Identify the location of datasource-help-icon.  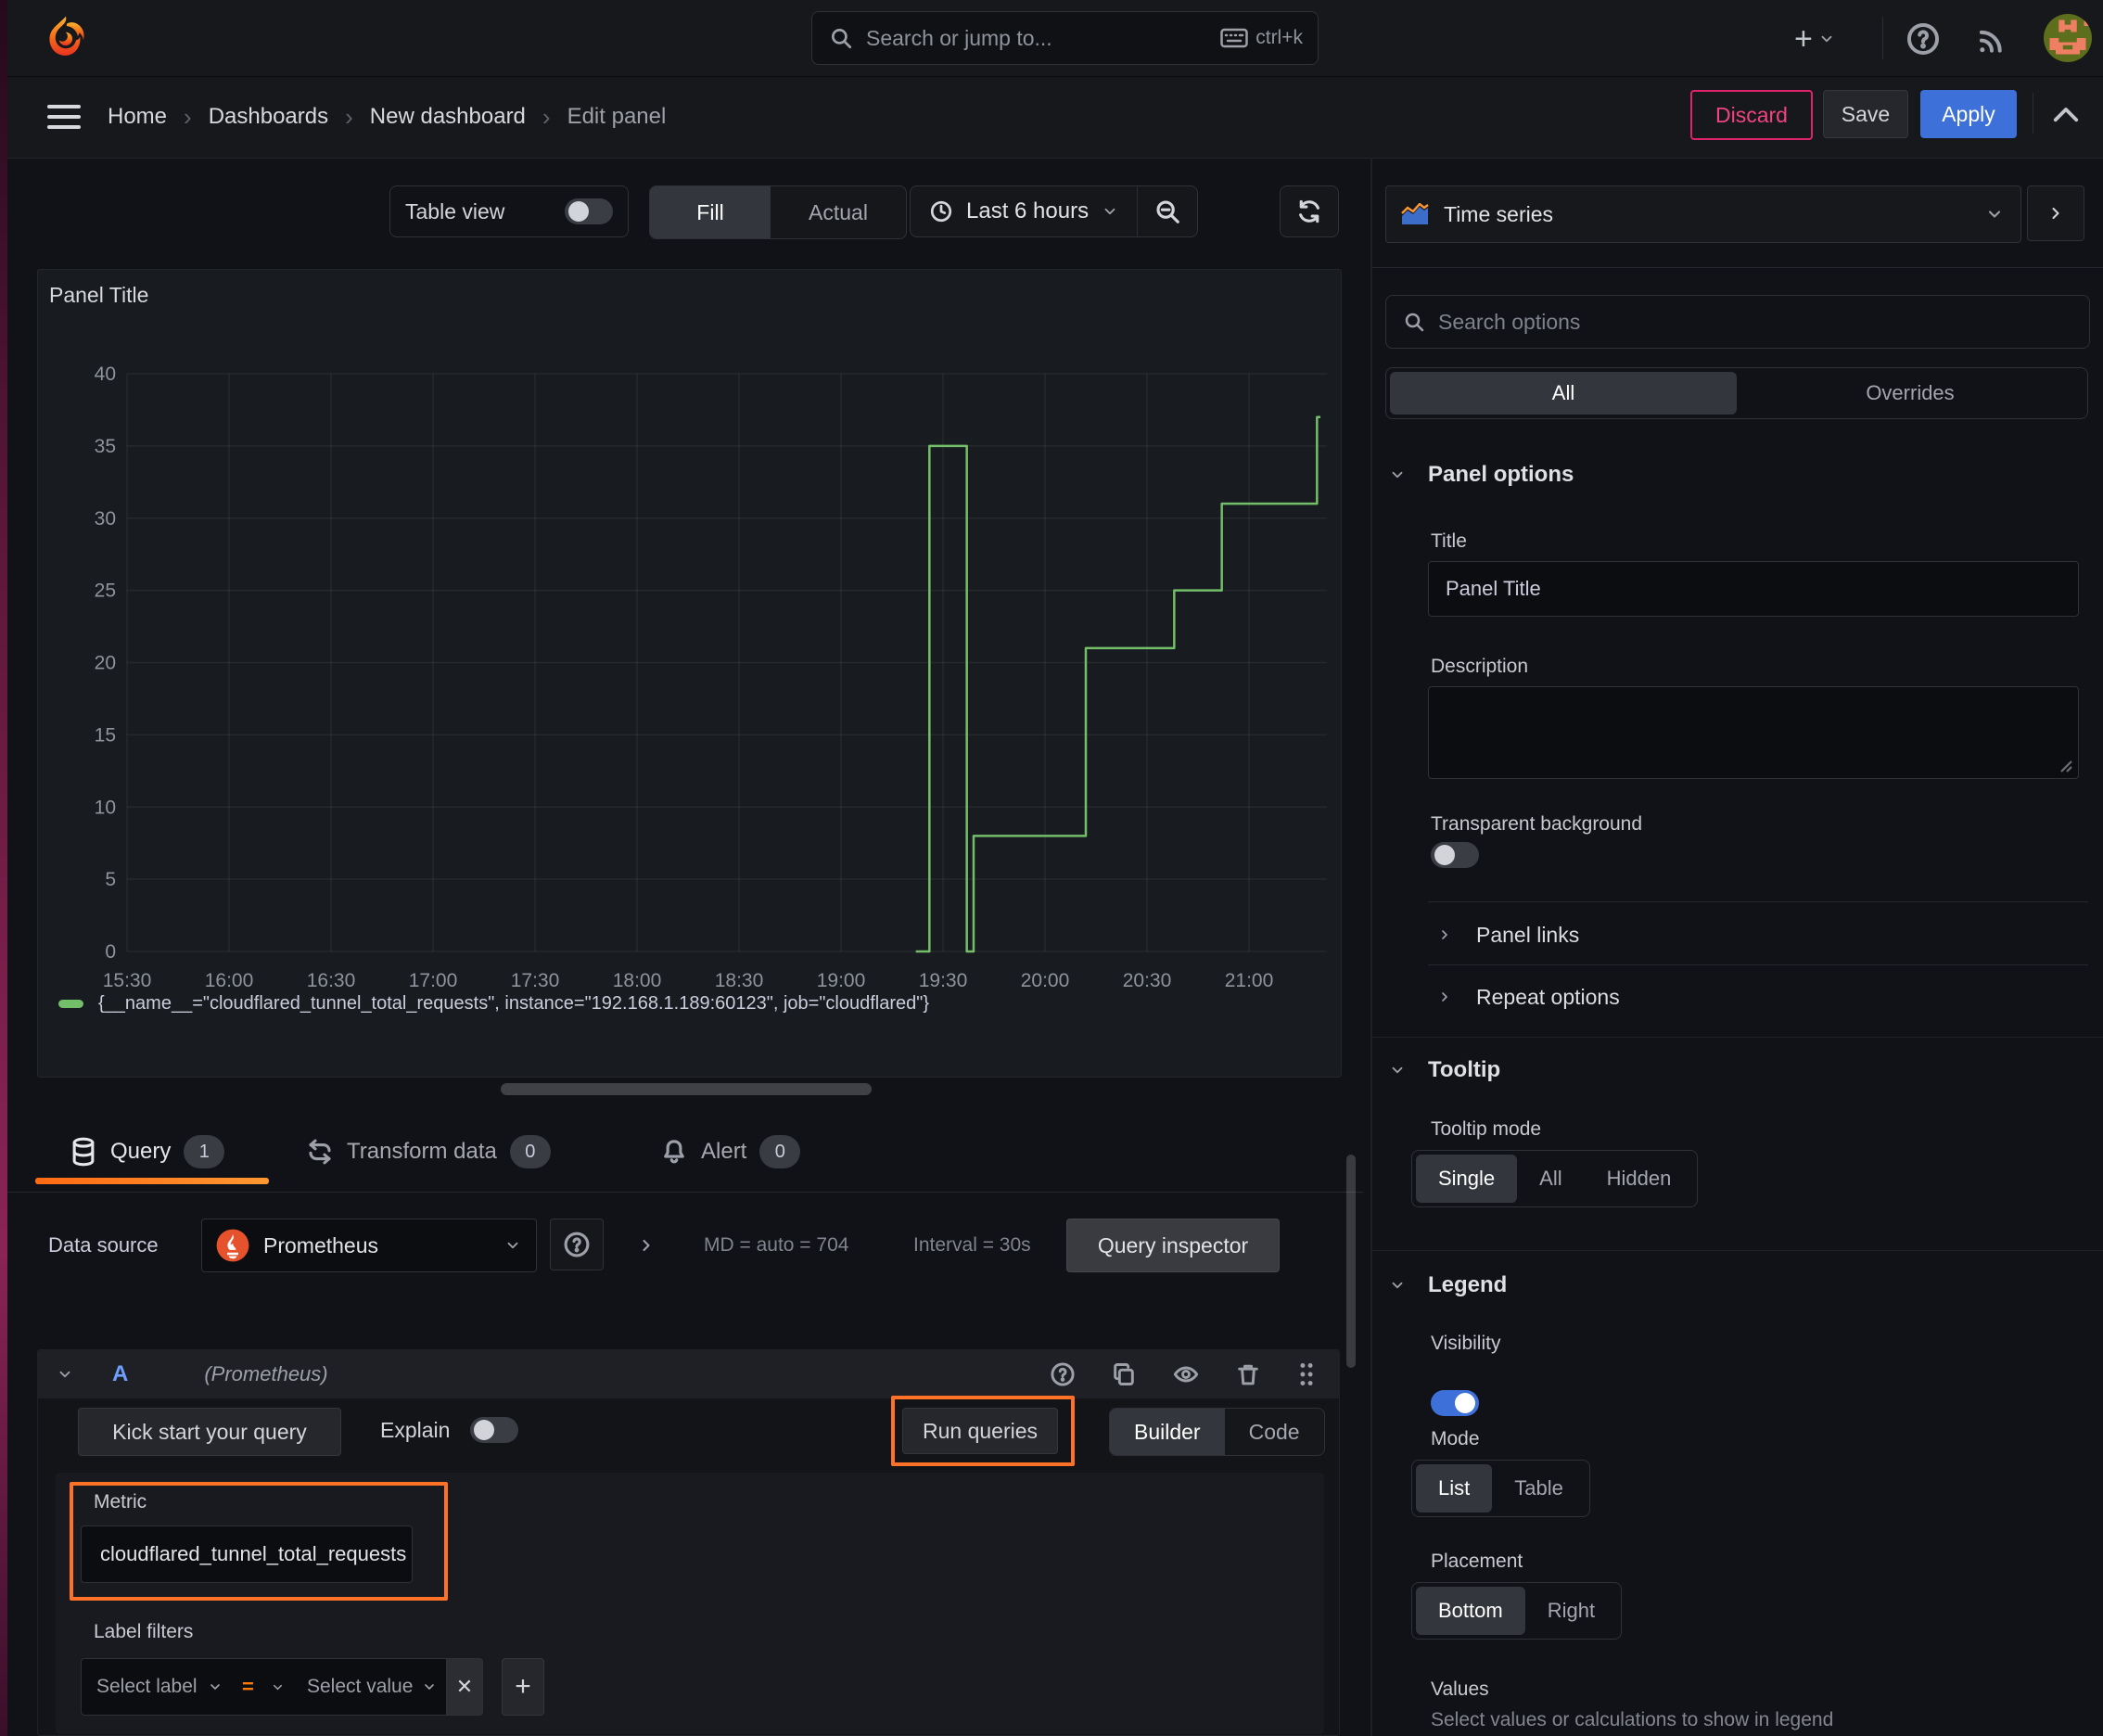
(577, 1244).